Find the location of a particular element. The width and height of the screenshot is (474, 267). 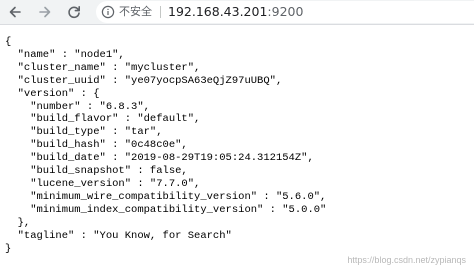

info-circle-icon is located at coordinates (108, 12).